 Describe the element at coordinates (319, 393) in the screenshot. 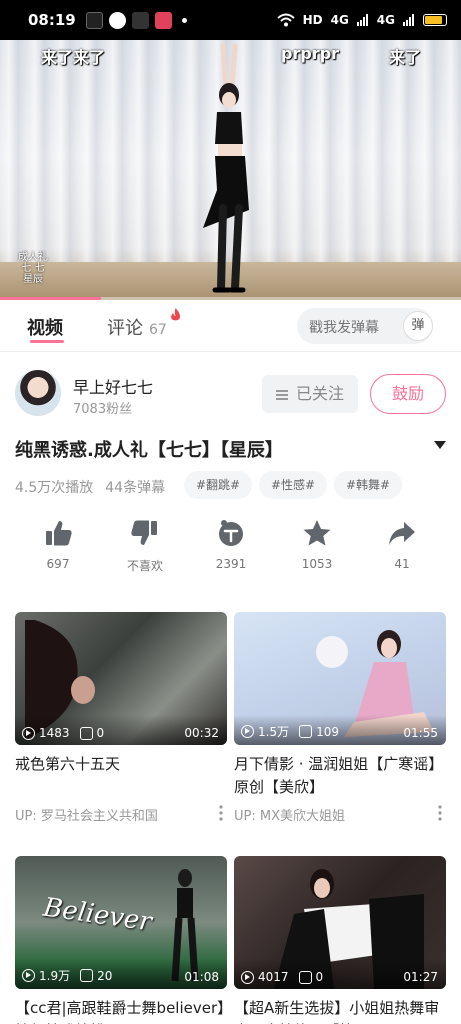

I see `follow-button-label: 已关注` at that location.